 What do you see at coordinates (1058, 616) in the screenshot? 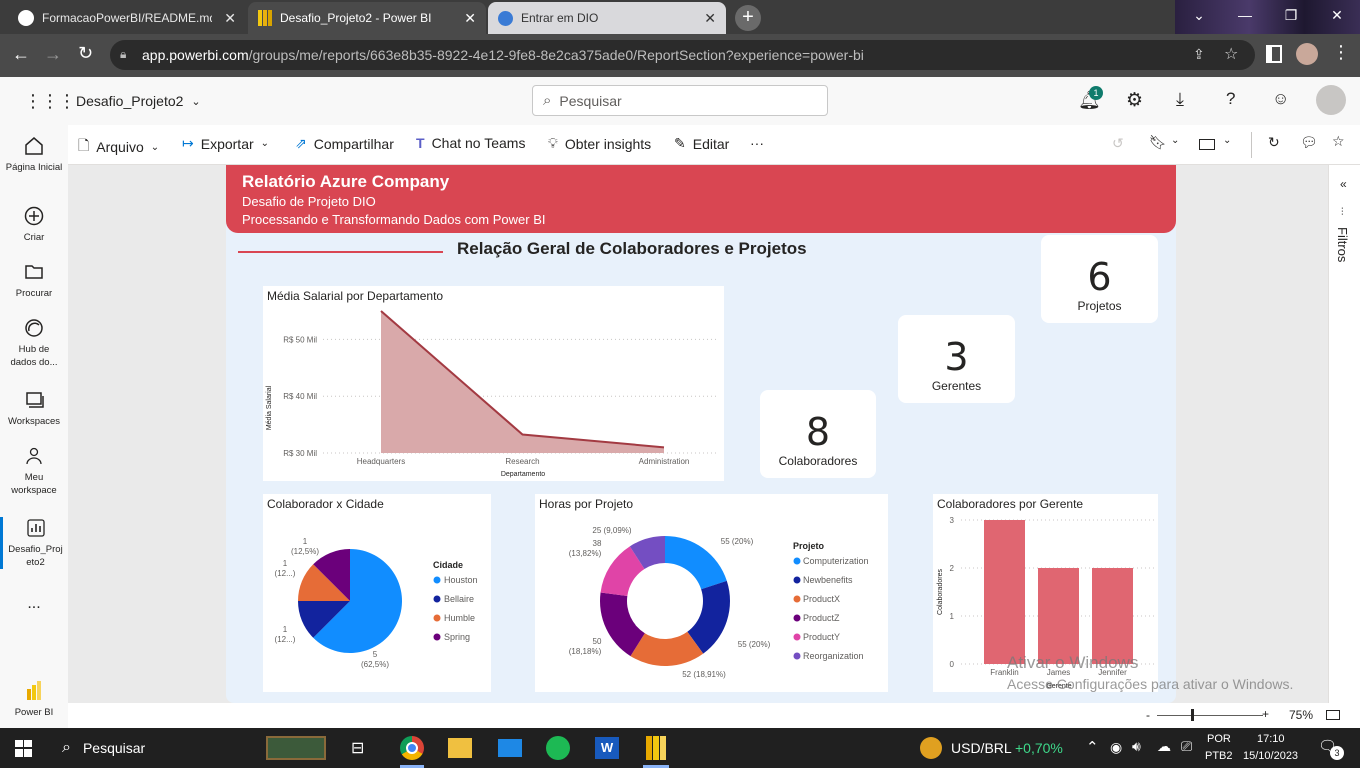
I see `bar` at bounding box center [1058, 616].